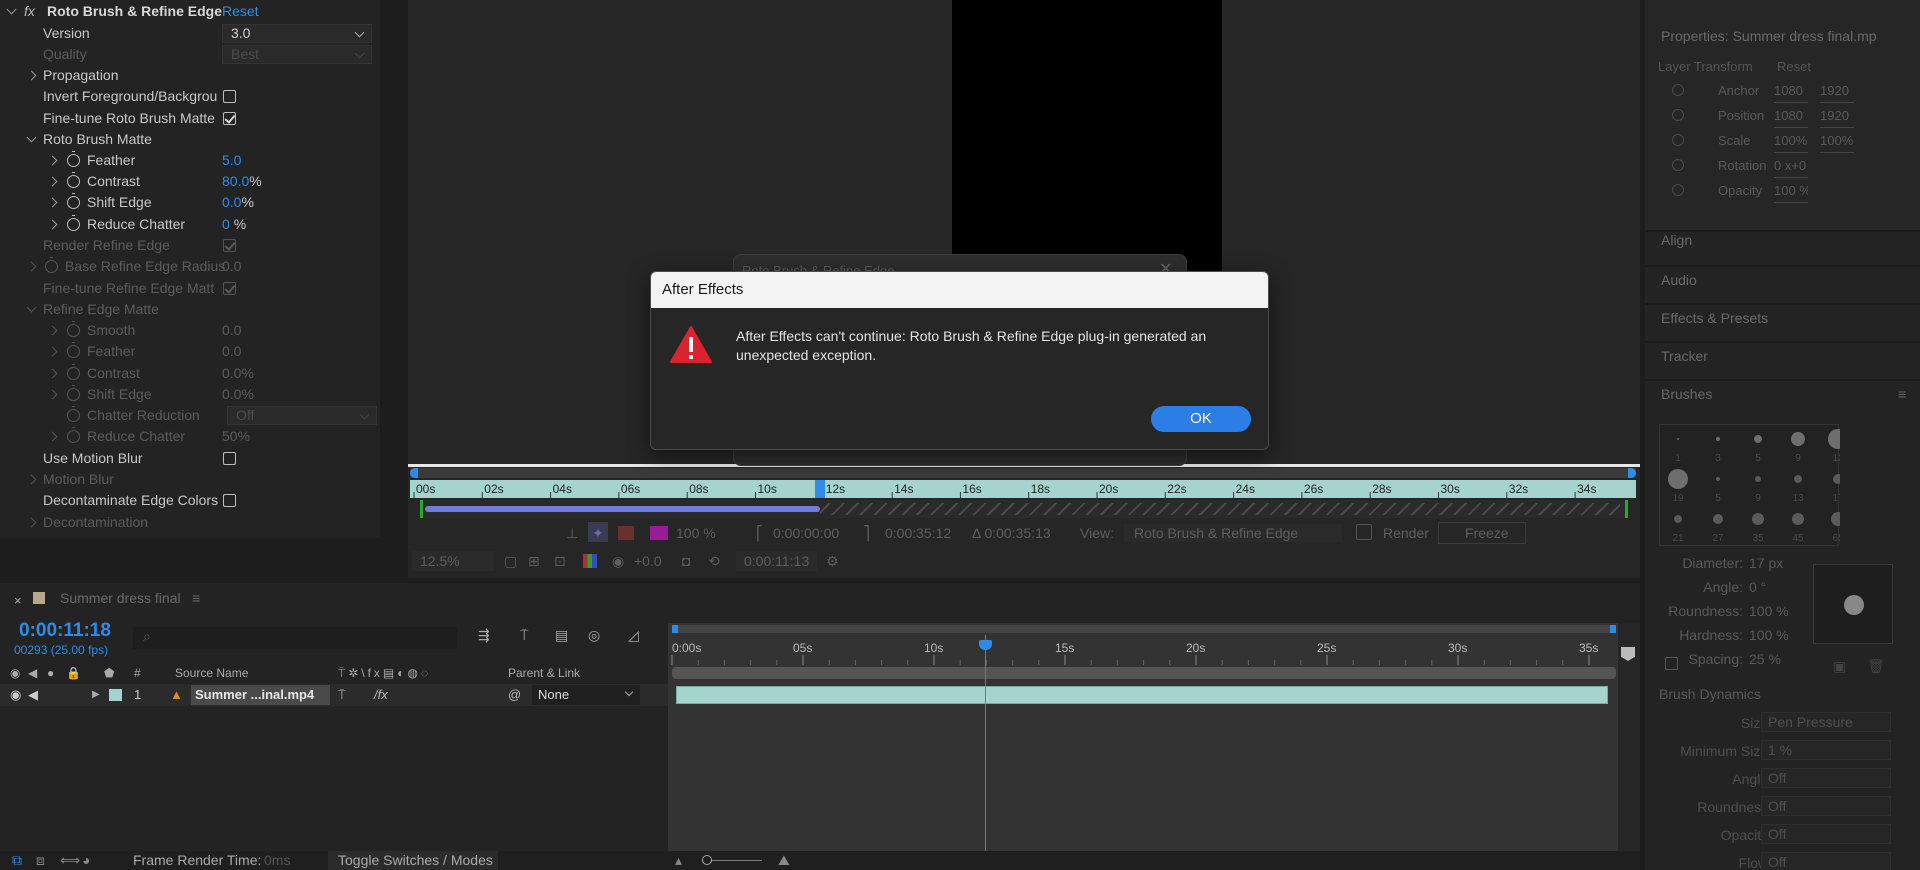 The image size is (1920, 870). Describe the element at coordinates (33, 695) in the screenshot. I see `audio-speaker-icon: ◀` at that location.